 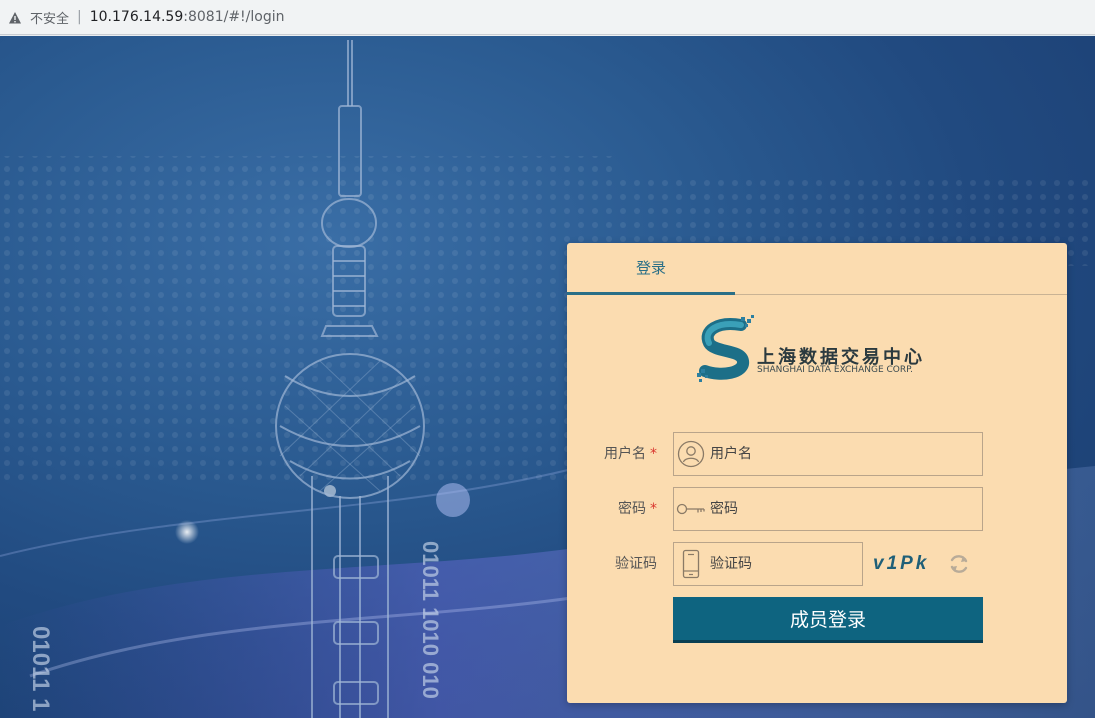 What do you see at coordinates (691, 509) in the screenshot?
I see `key-icon` at bounding box center [691, 509].